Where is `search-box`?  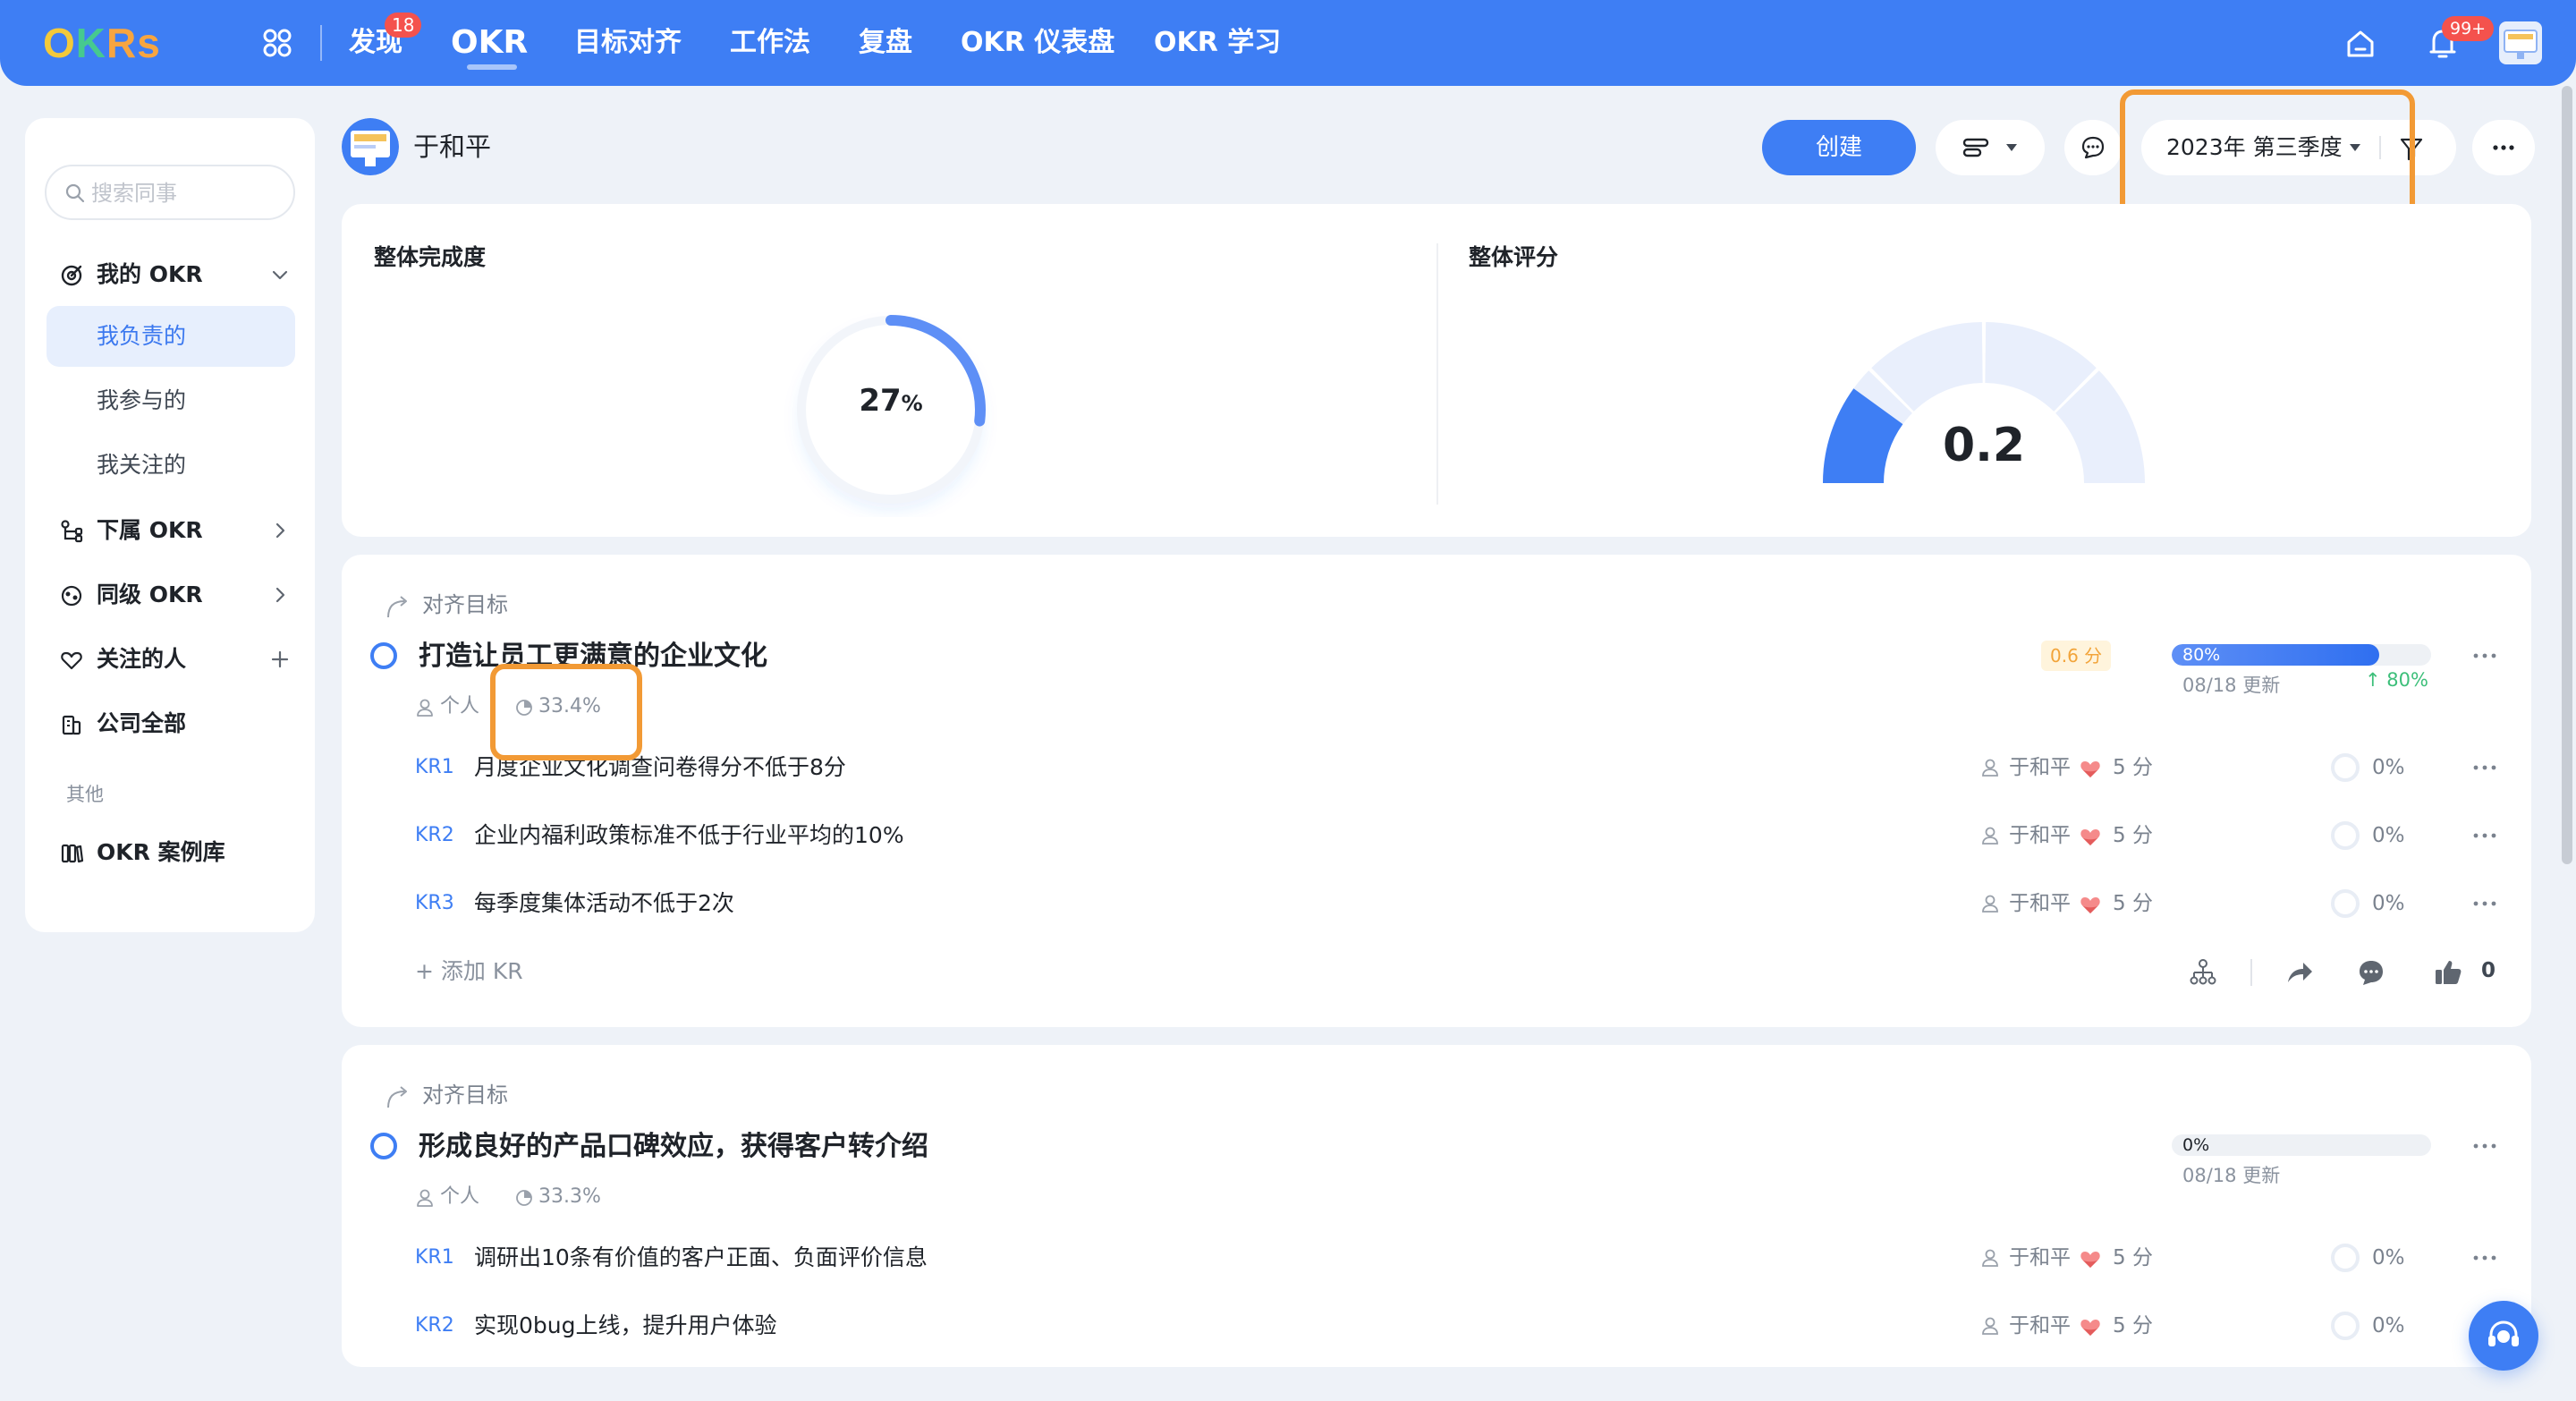
search-box is located at coordinates (170, 192).